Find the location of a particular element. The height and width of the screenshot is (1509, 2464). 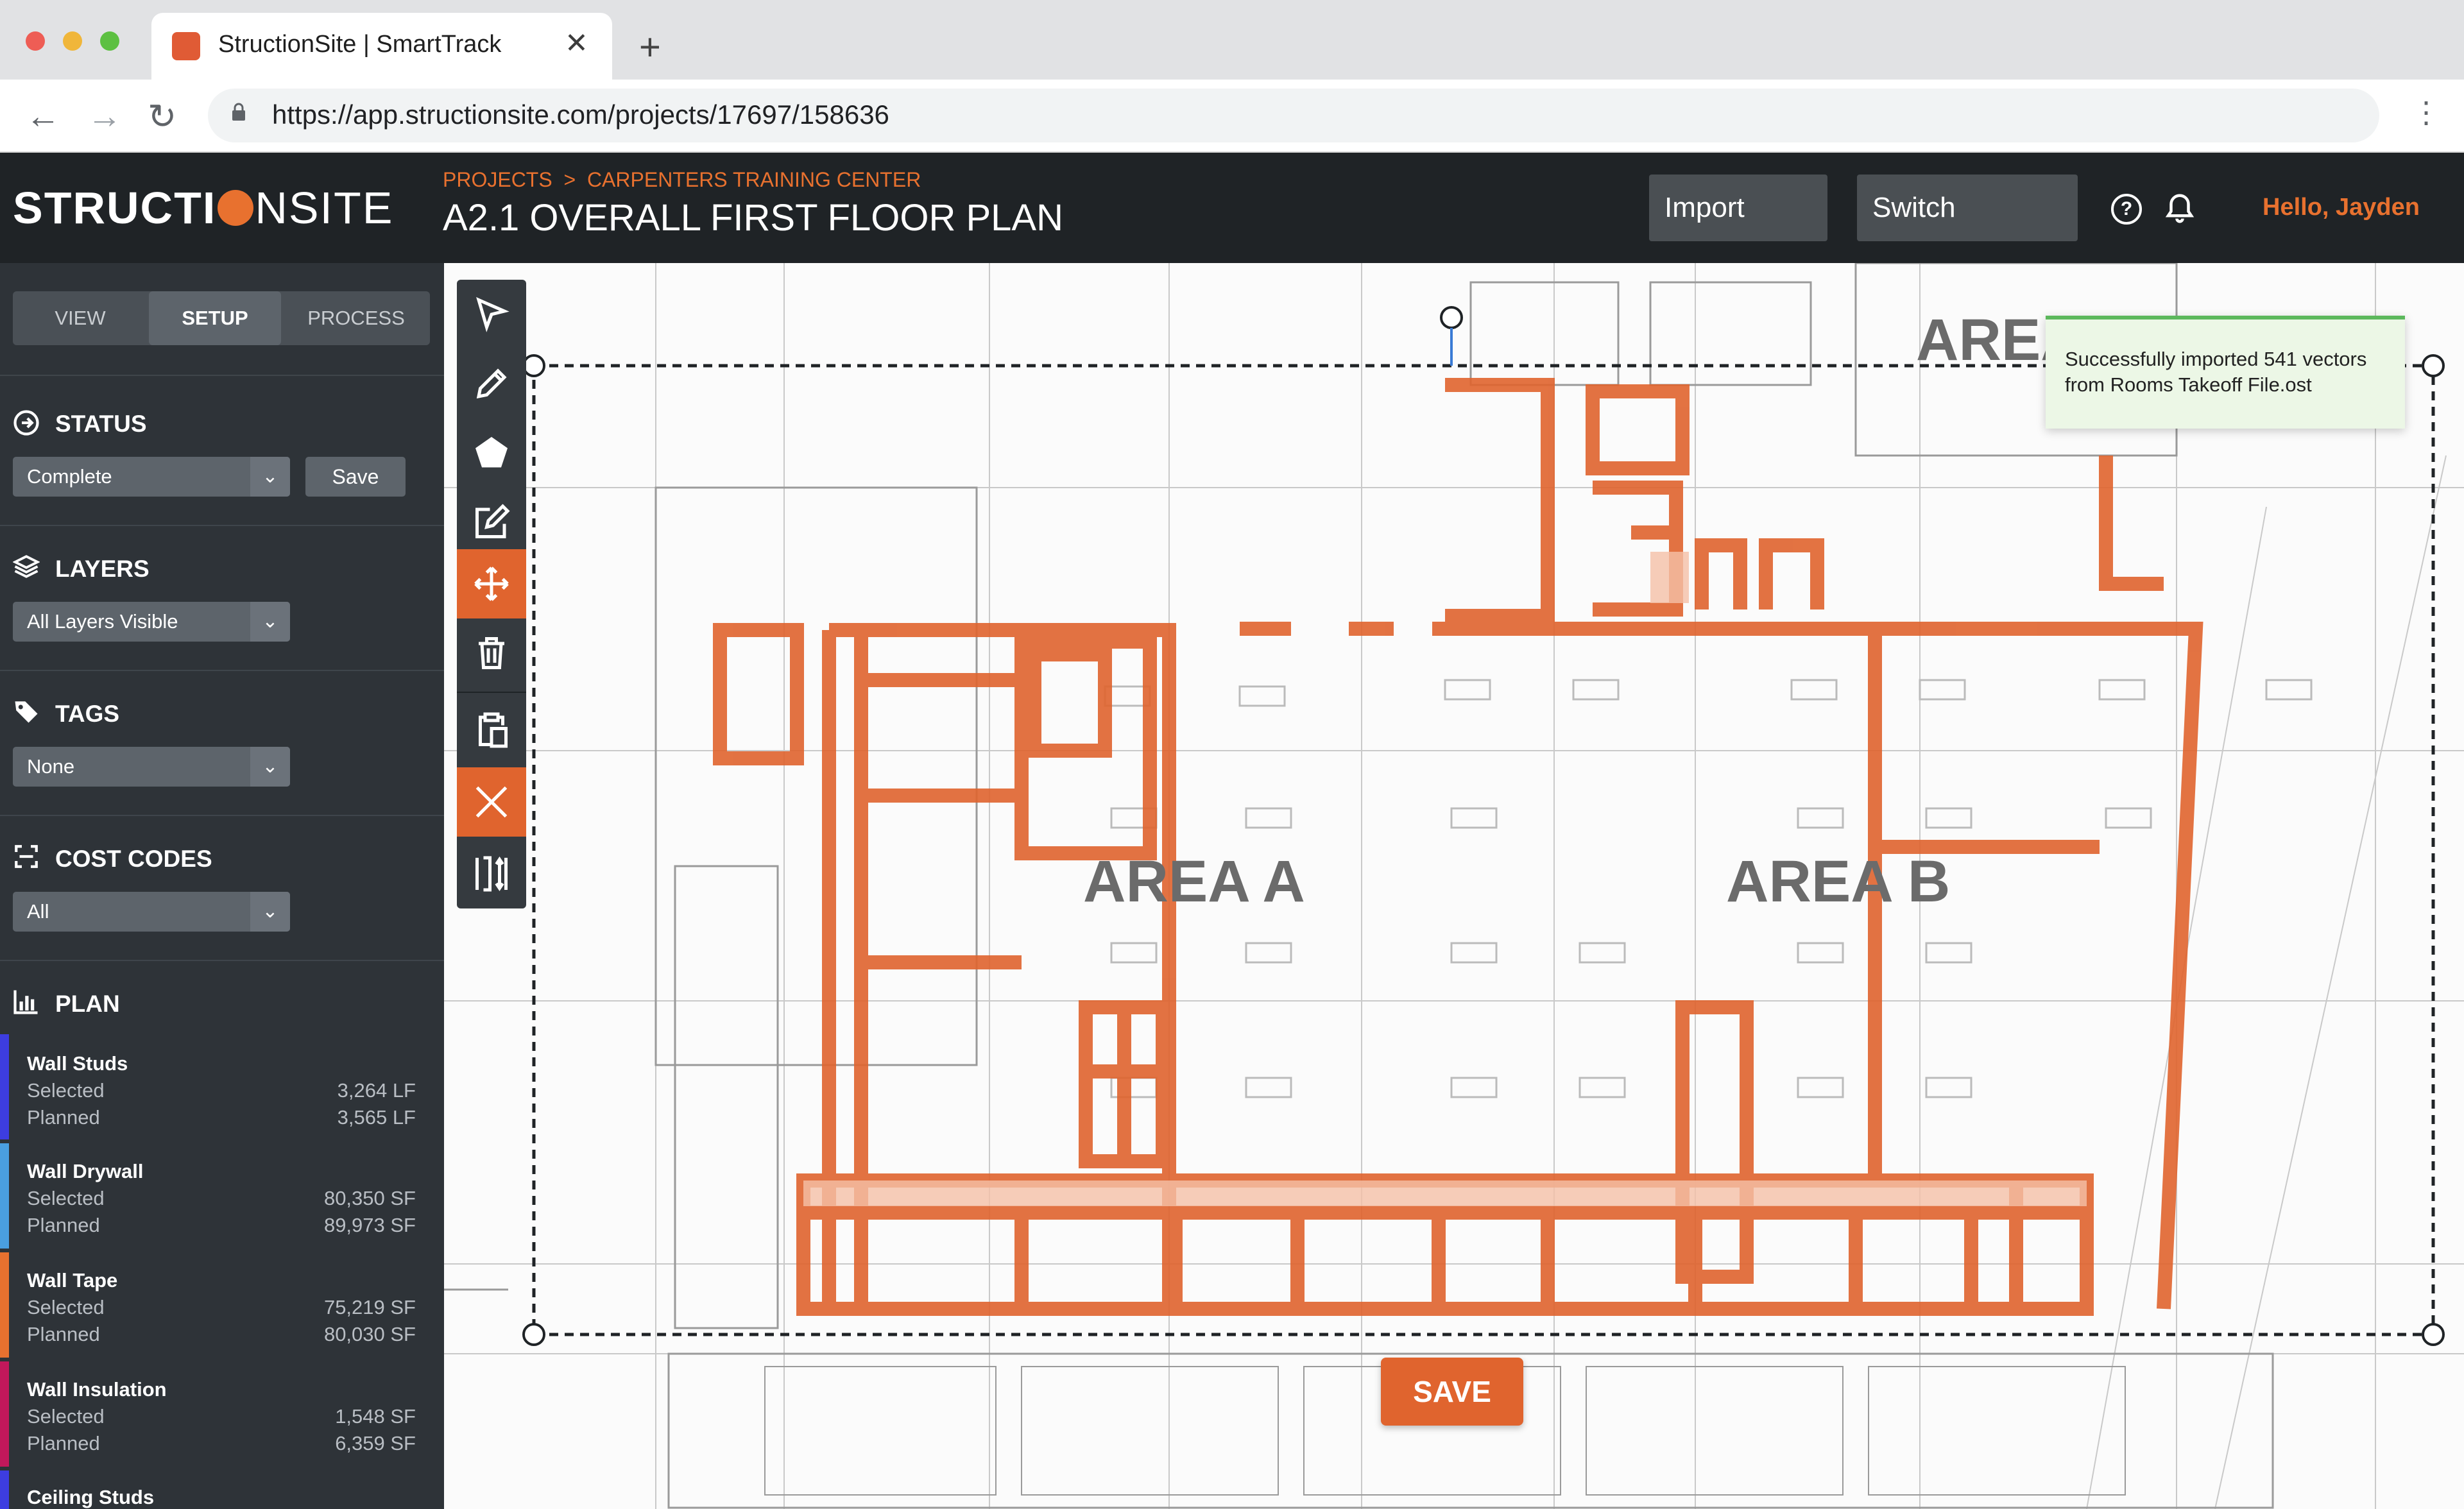

tab-view: VIEW is located at coordinates (81, 318).